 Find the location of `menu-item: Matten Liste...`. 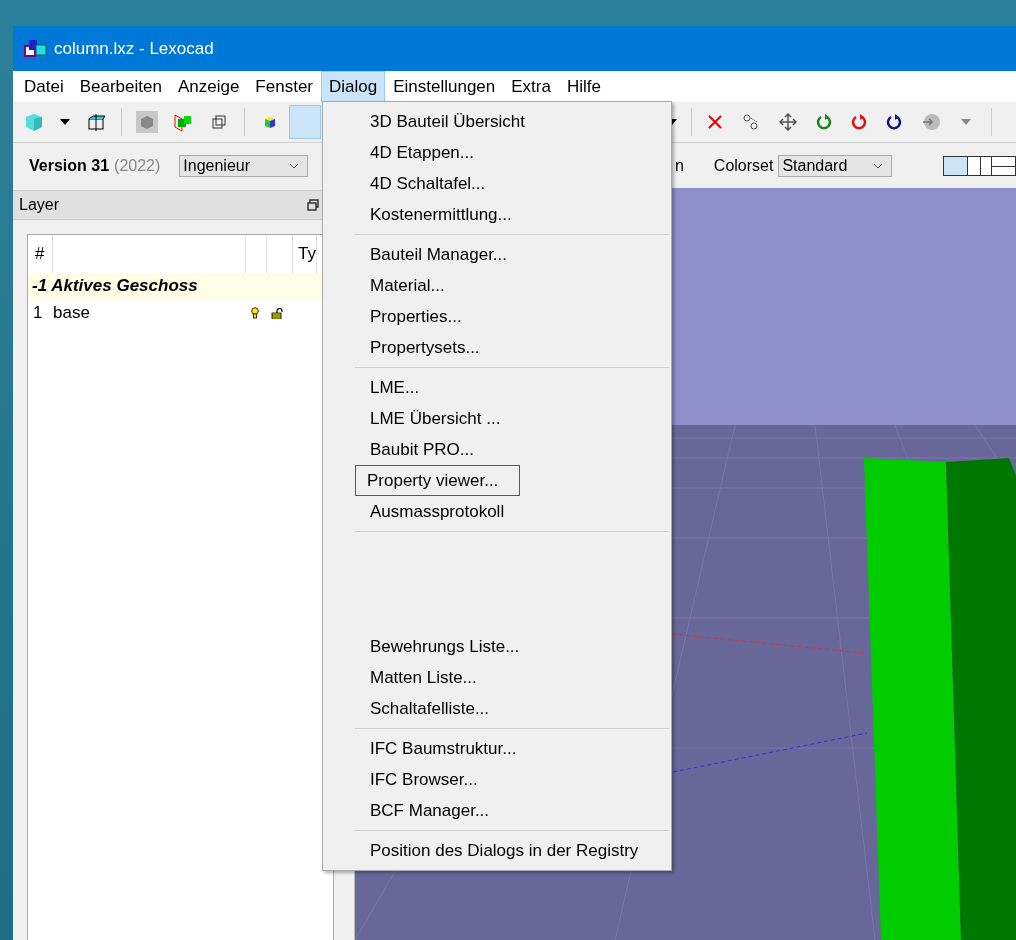

menu-item: Matten Liste... is located at coordinates (497, 677).